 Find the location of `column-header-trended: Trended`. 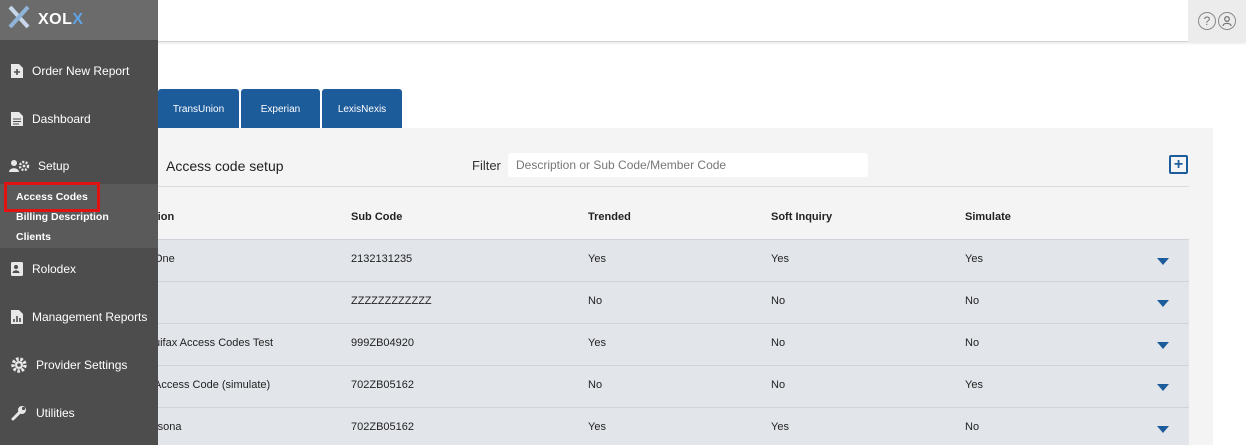

column-header-trended: Trended is located at coordinates (609, 217).